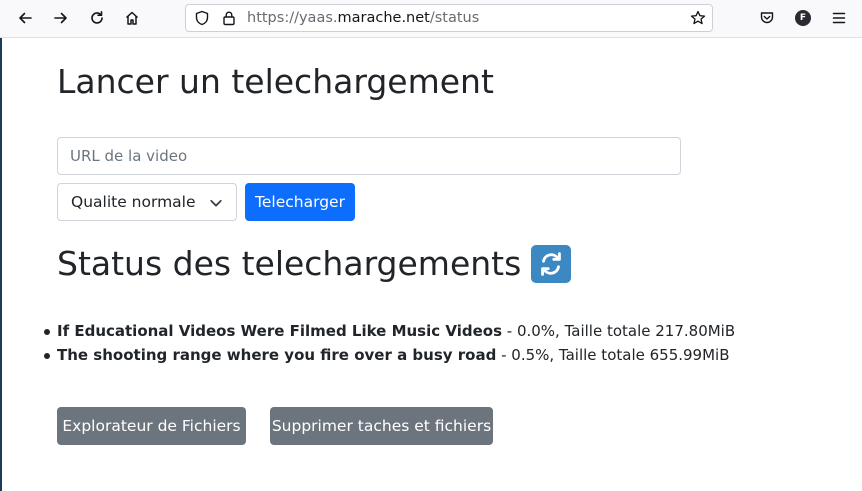  What do you see at coordinates (698, 18) in the screenshot?
I see `star-icon` at bounding box center [698, 18].